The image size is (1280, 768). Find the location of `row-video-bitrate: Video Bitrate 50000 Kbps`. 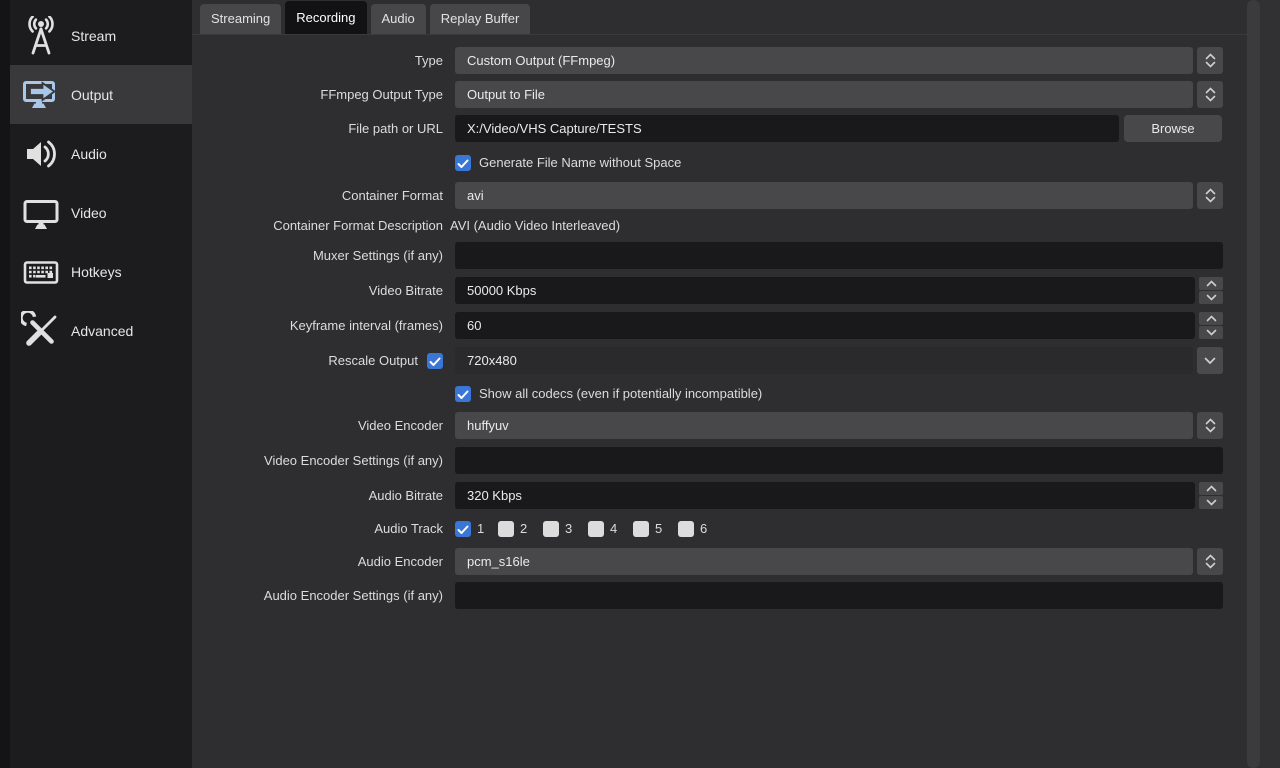

row-video-bitrate: Video Bitrate 50000 Kbps is located at coordinates (707, 290).